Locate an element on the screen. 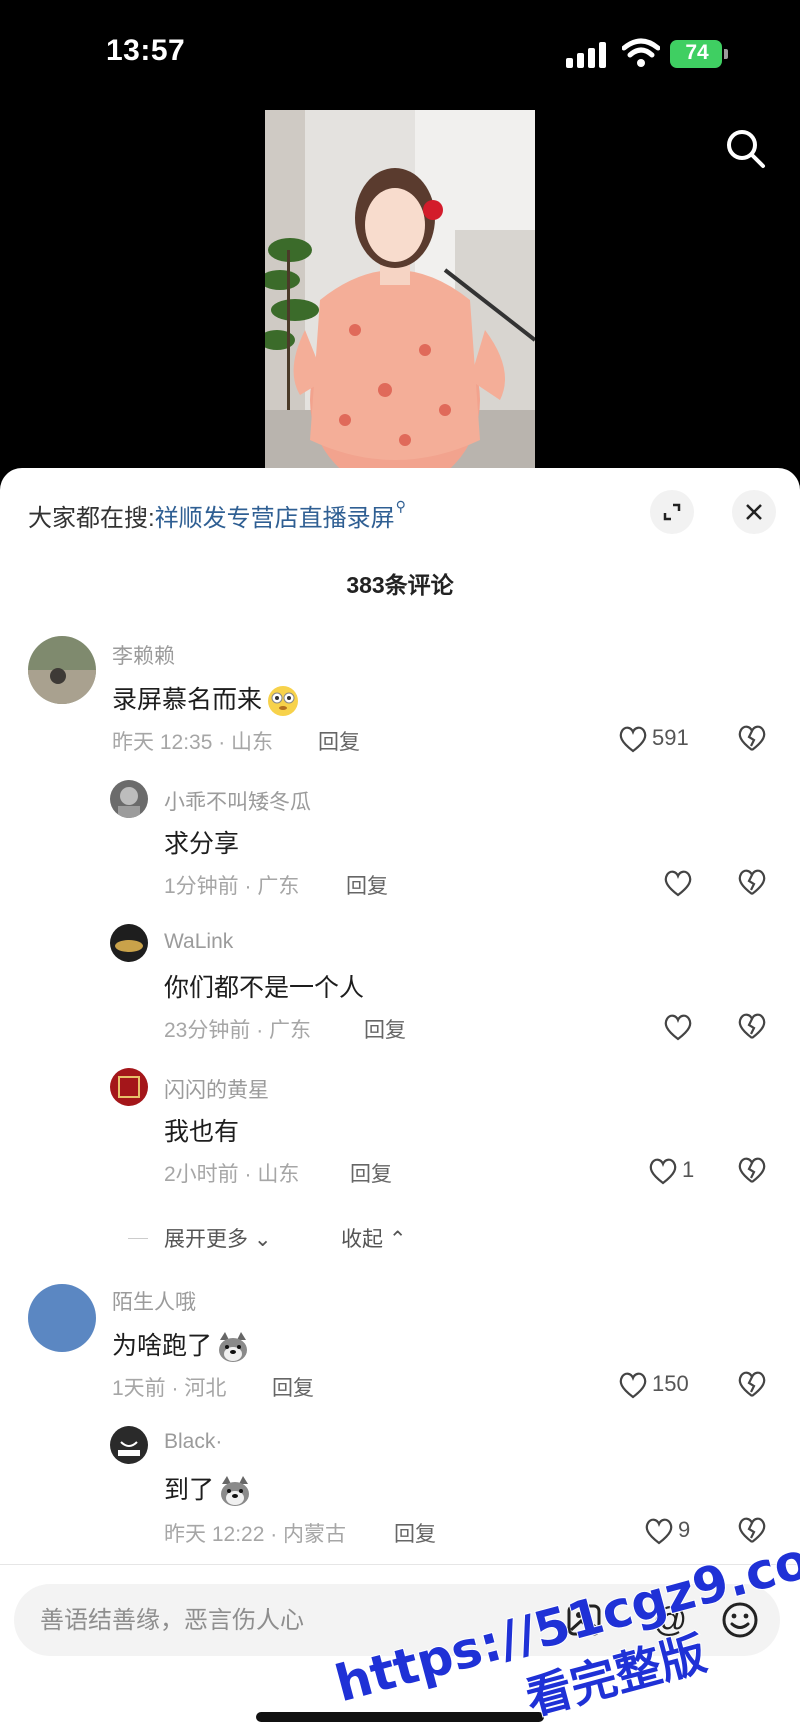 This screenshot has width=800, height=1736. video-preview is located at coordinates (400, 290).